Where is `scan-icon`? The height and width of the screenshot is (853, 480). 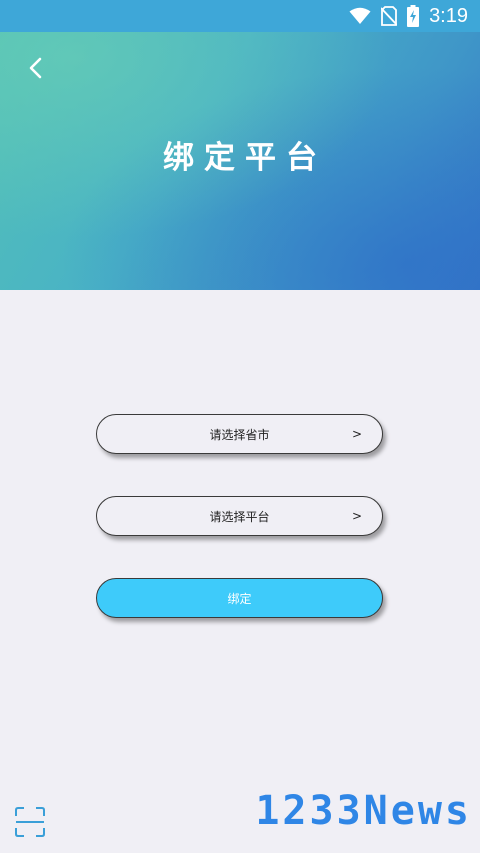 scan-icon is located at coordinates (30, 822).